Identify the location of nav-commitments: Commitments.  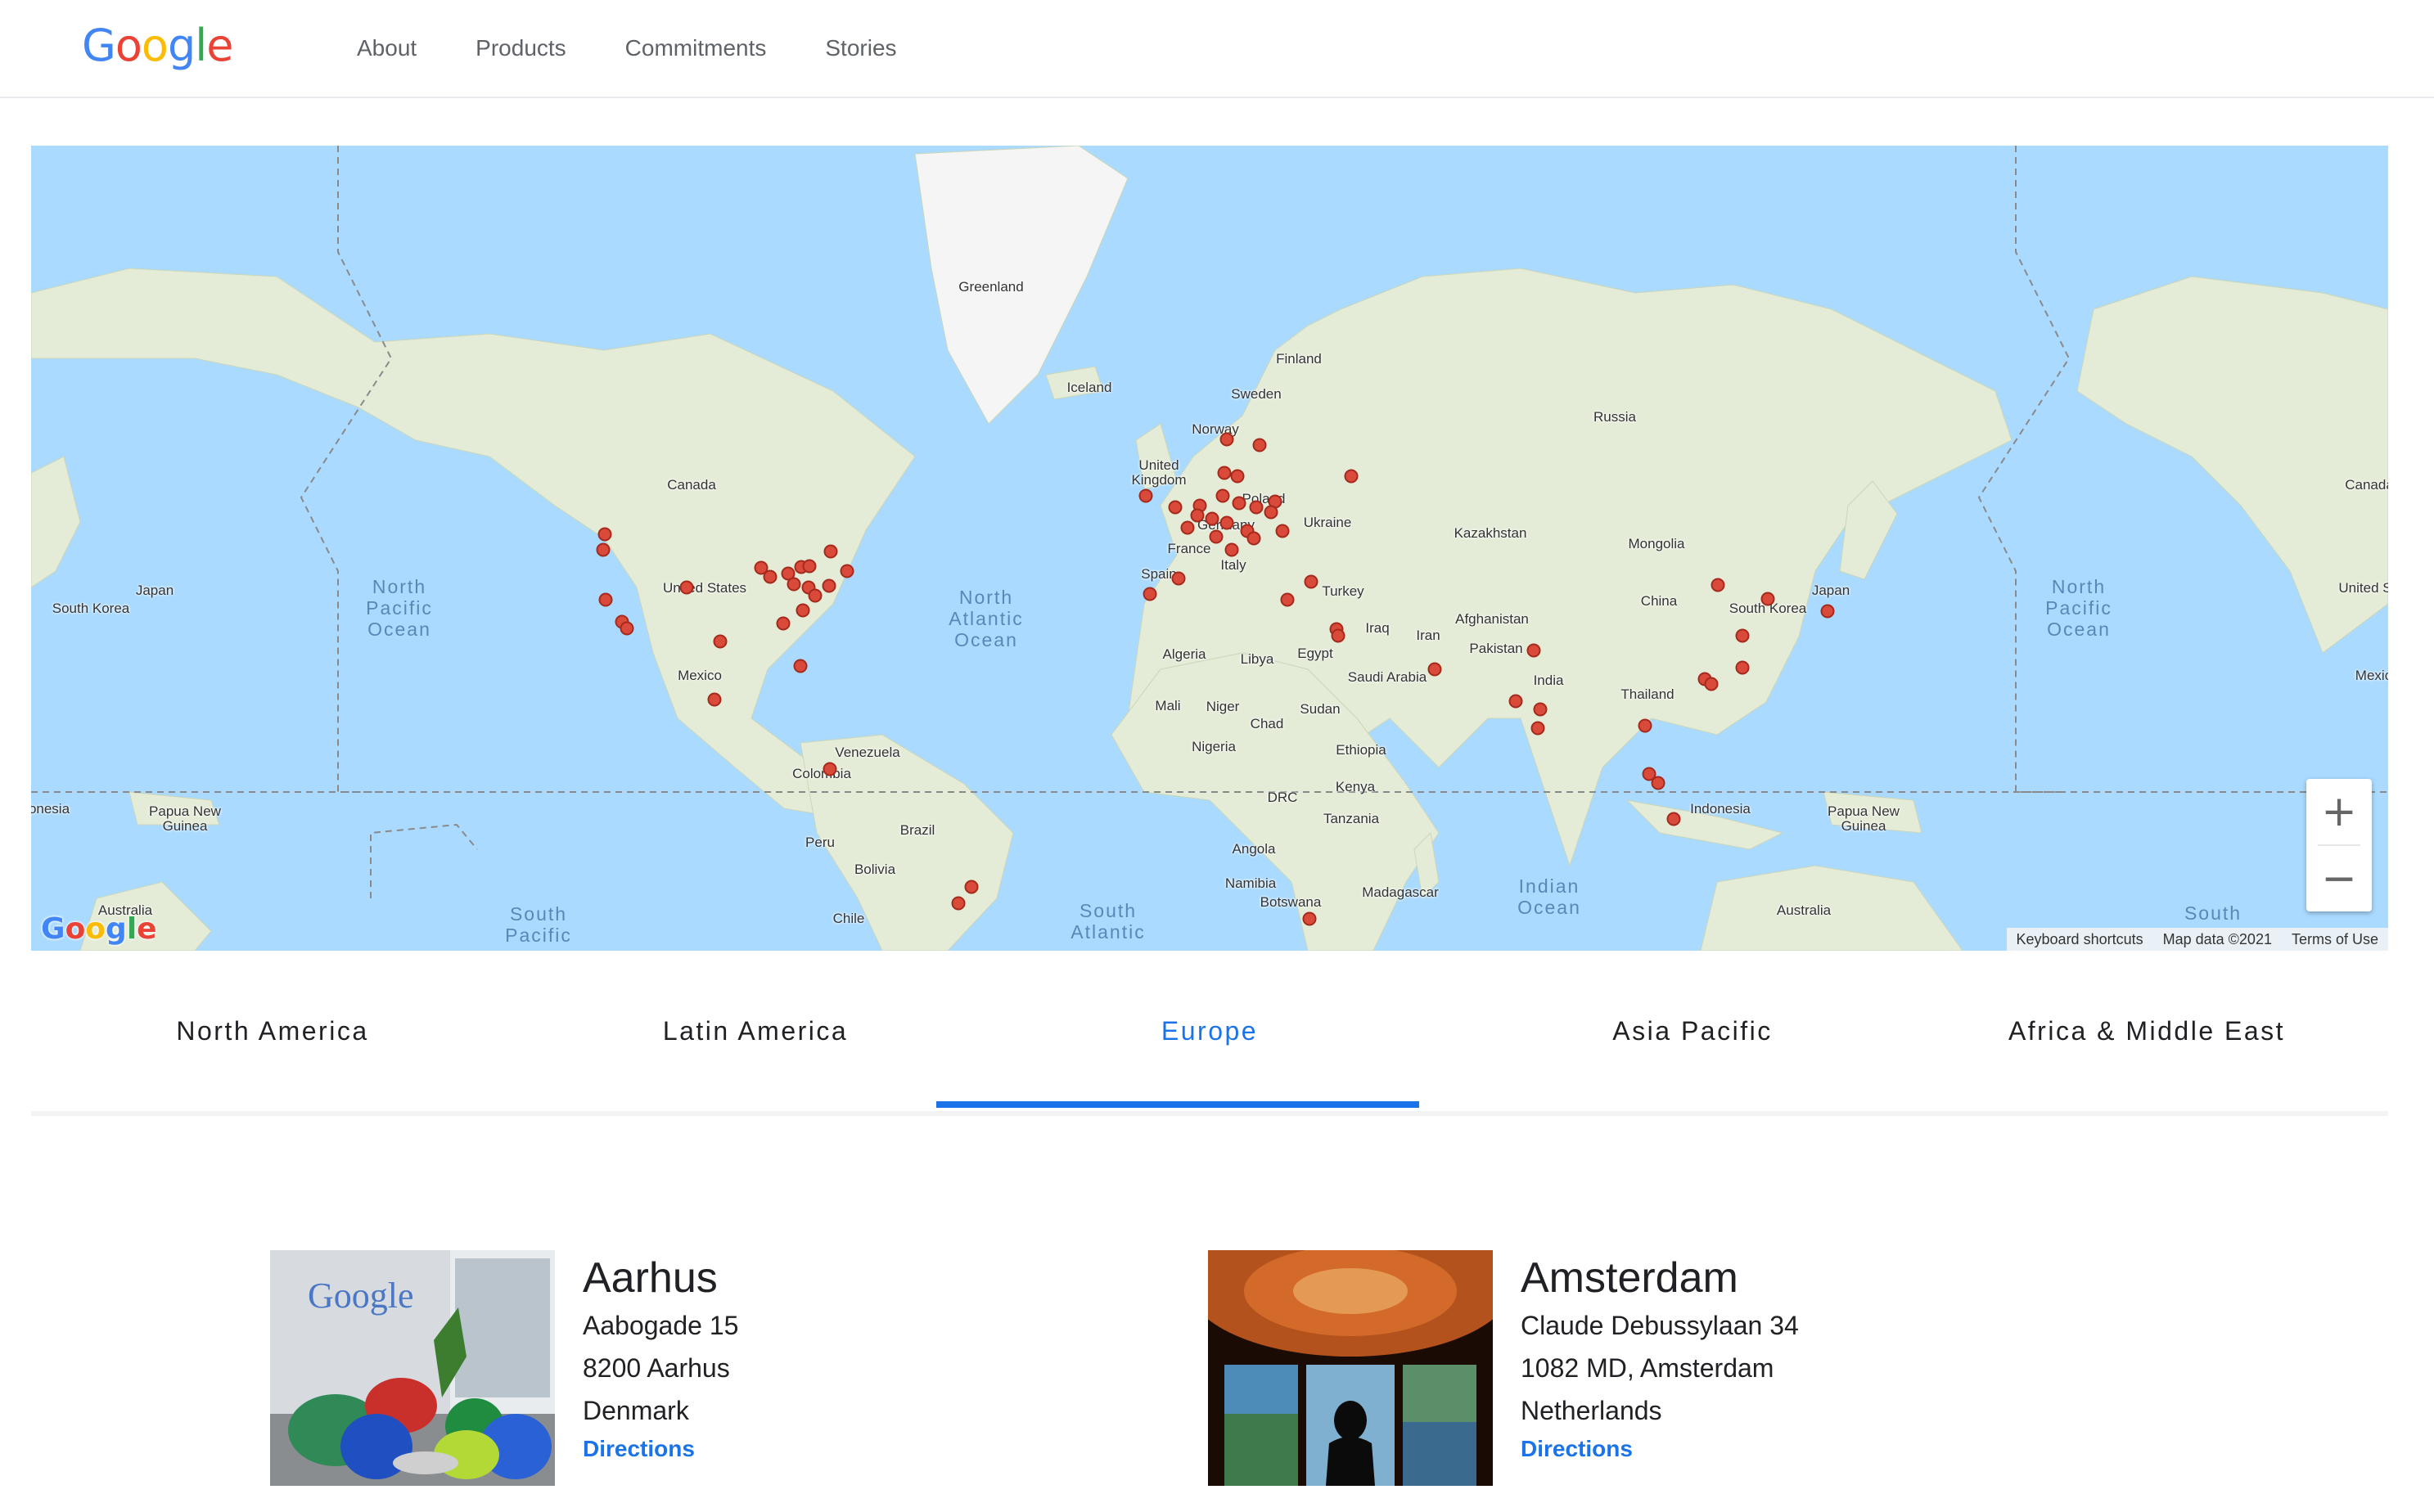
(696, 48).